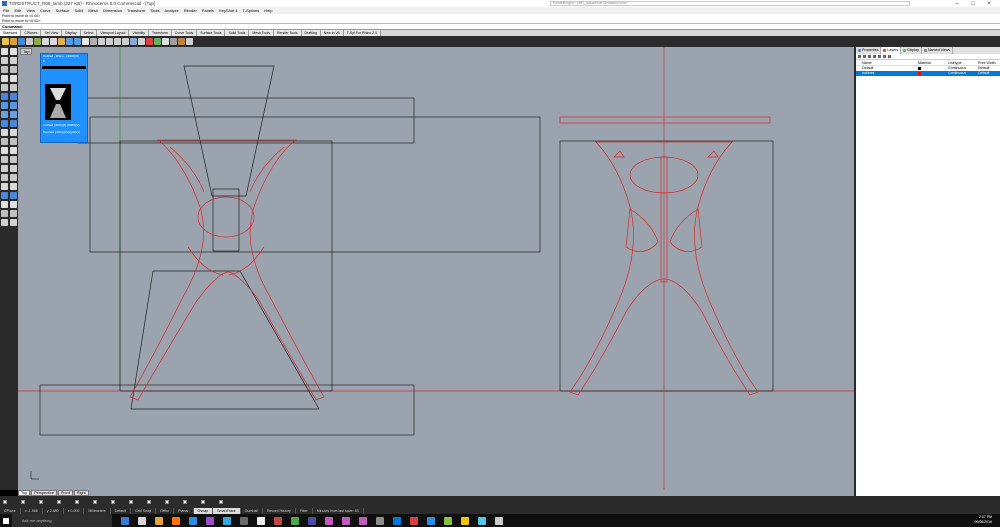  What do you see at coordinates (5, 41) in the screenshot?
I see `new-file-icon` at bounding box center [5, 41].